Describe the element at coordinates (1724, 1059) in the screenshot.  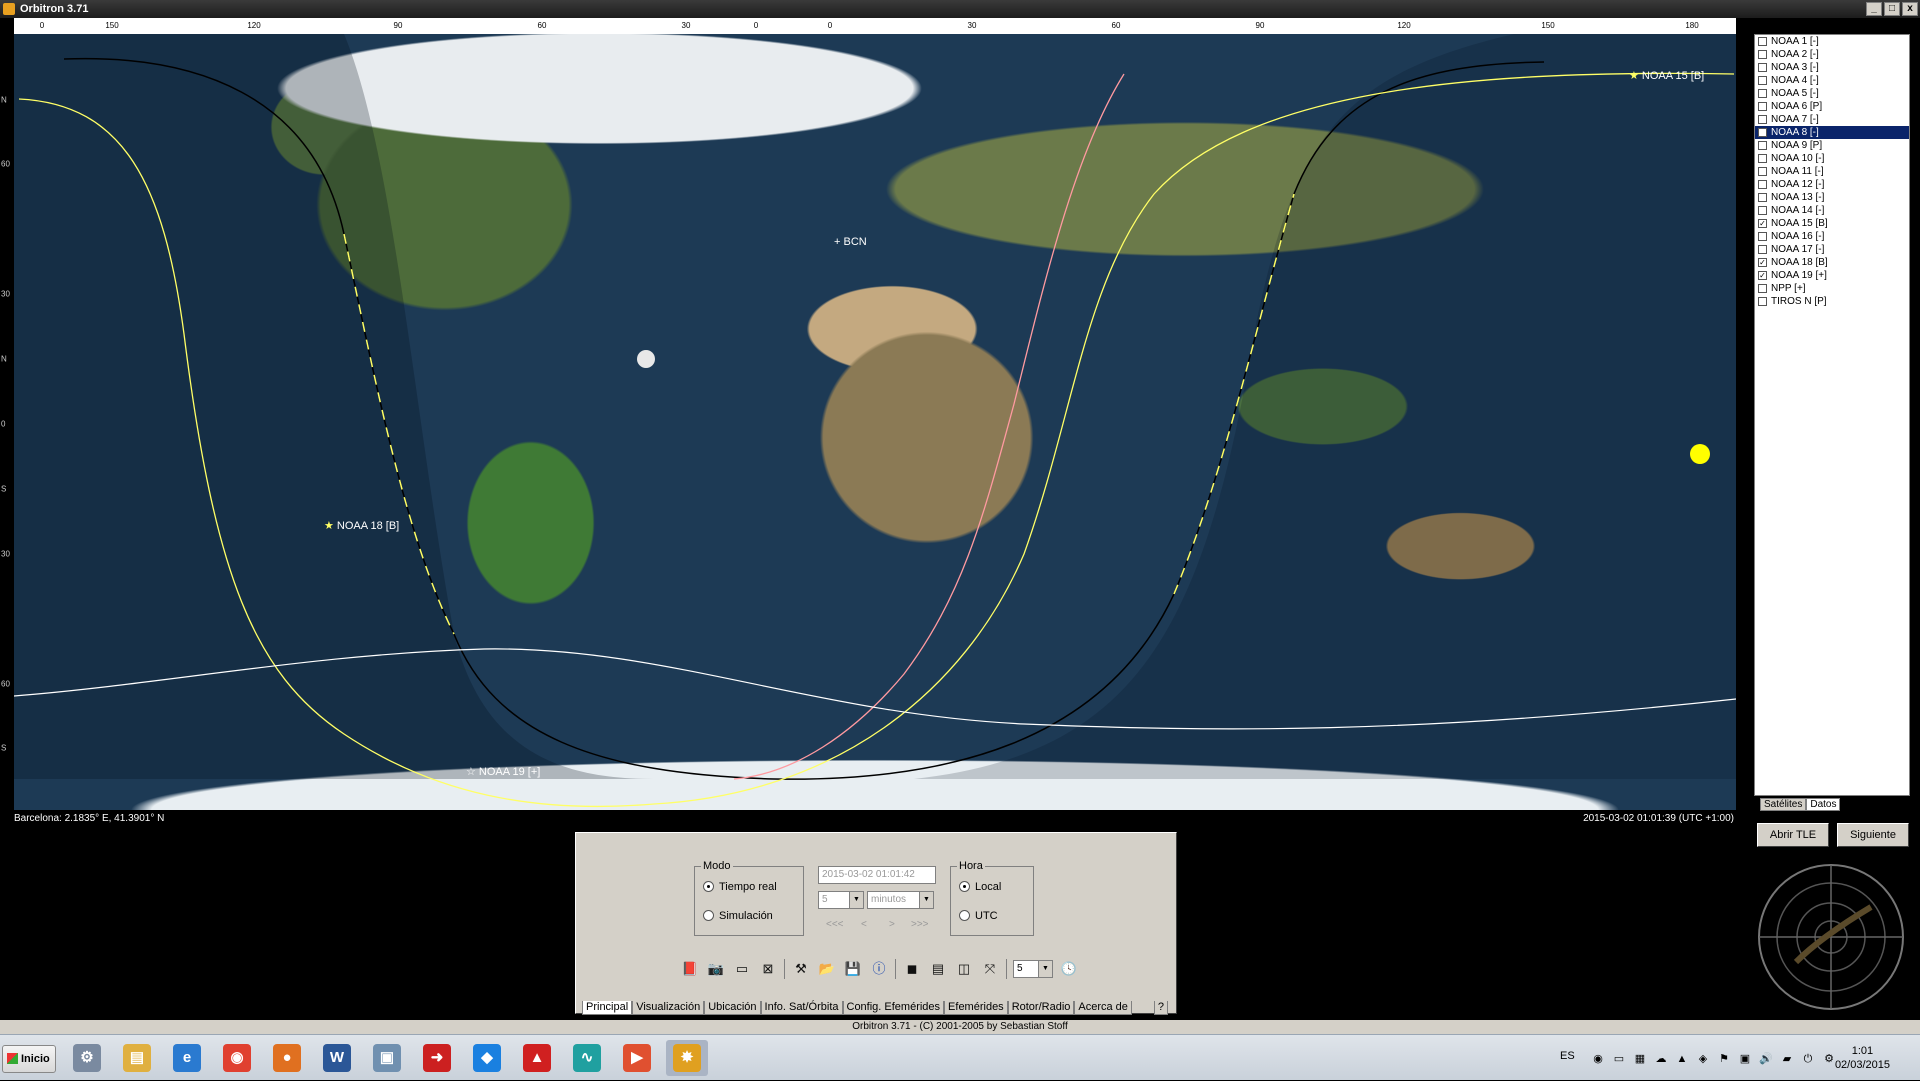
I see `flag-tray-icon: ⚑` at that location.